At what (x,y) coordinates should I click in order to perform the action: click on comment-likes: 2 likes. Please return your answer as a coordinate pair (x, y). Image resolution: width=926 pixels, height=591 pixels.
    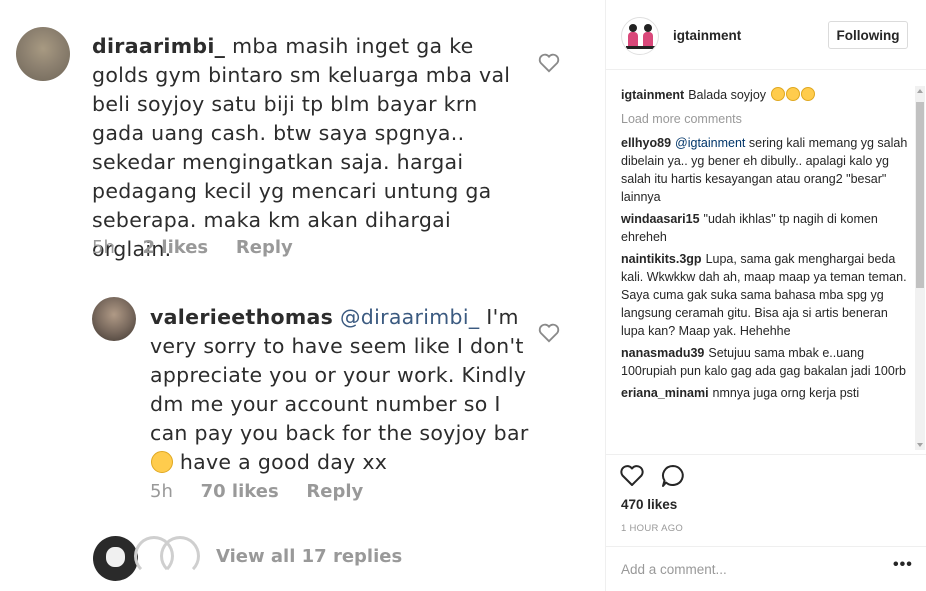
    Looking at the image, I should click on (175, 247).